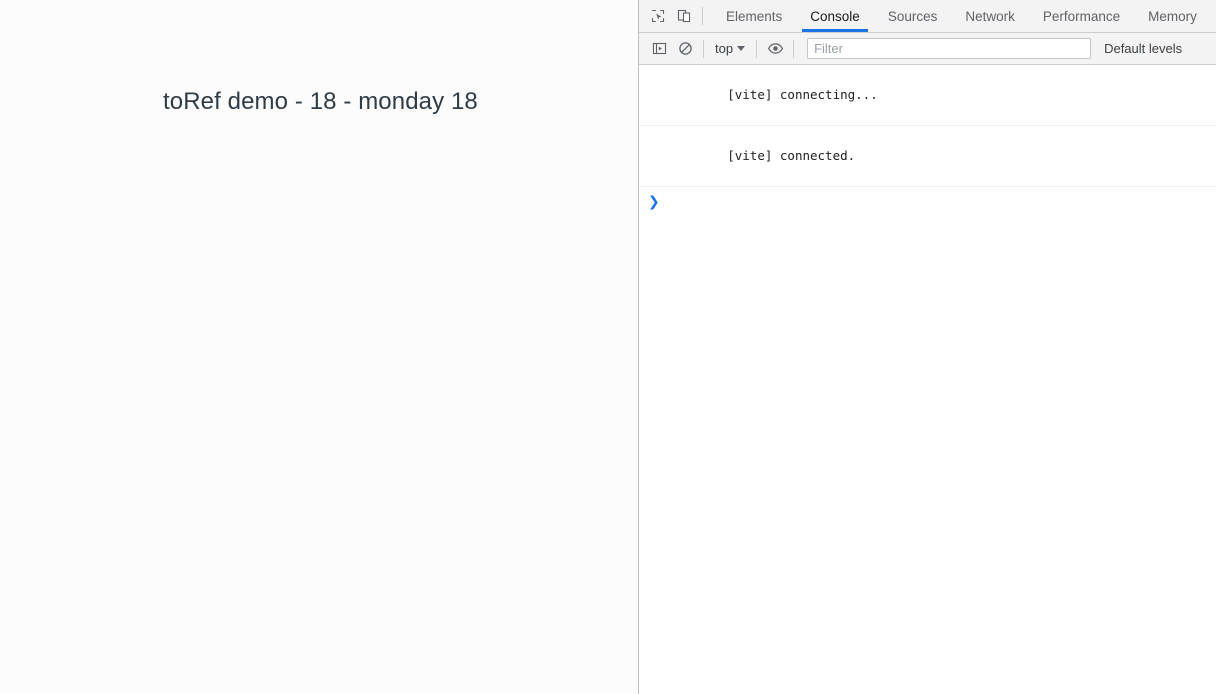  I want to click on log-levels-label: Default levels, so click(1143, 48).